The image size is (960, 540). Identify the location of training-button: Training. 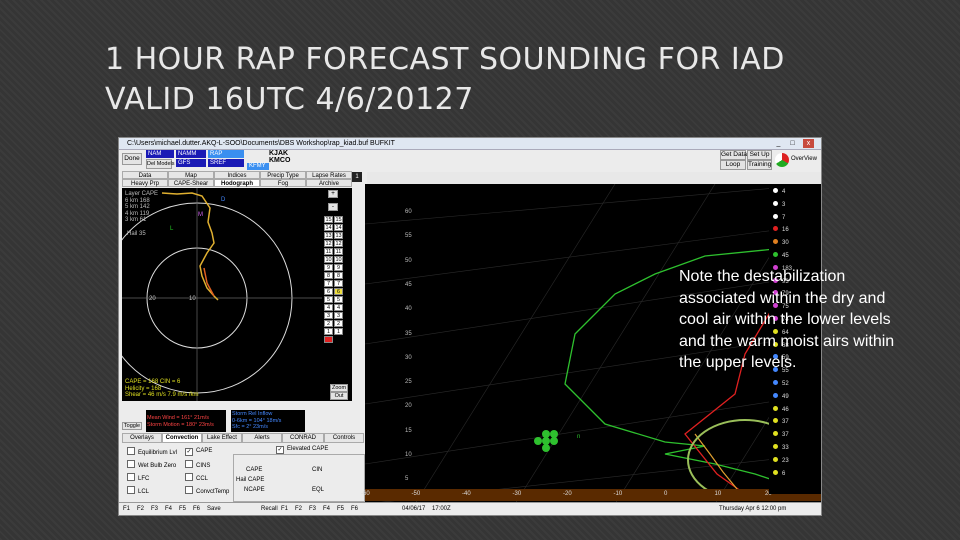
(759, 165).